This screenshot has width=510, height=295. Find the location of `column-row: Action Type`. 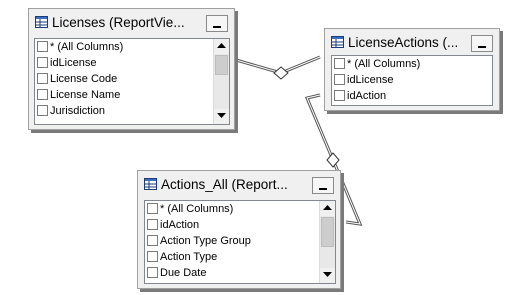

column-row: Action Type is located at coordinates (240, 257).